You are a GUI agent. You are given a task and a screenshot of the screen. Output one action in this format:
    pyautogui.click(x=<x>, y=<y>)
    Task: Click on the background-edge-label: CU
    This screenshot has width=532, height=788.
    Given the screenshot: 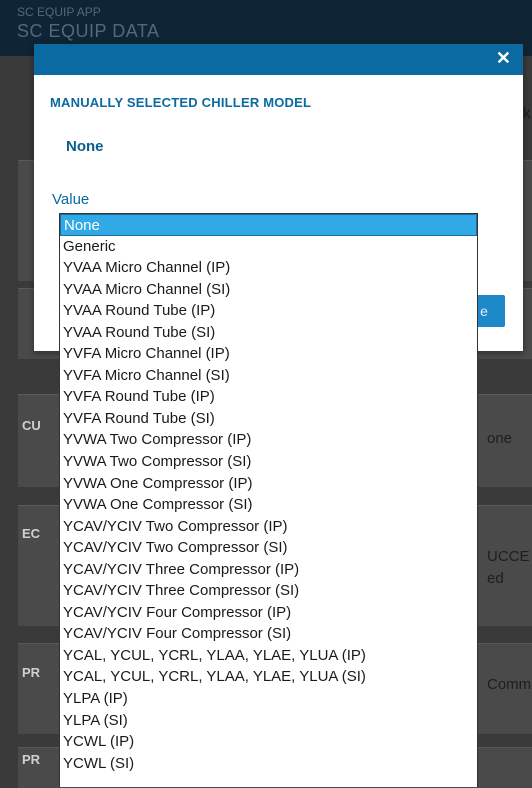 What is the action you would take?
    pyautogui.click(x=31, y=425)
    